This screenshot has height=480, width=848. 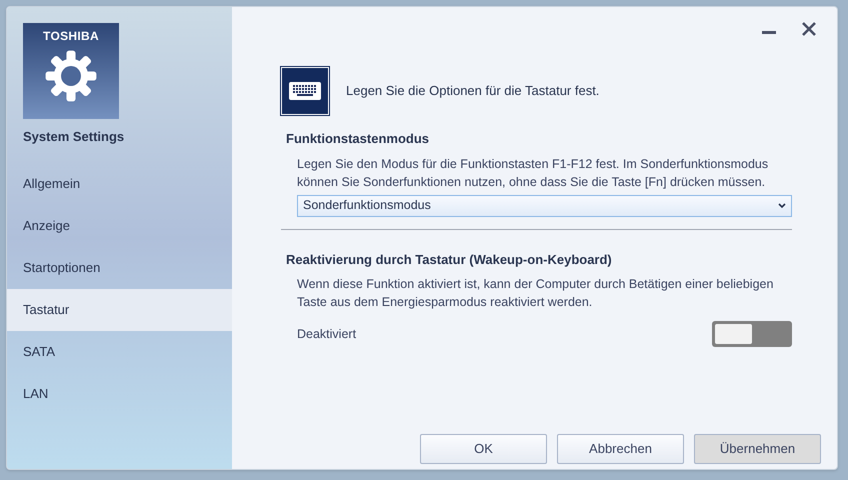 I want to click on dialog-button: OK, so click(x=483, y=449).